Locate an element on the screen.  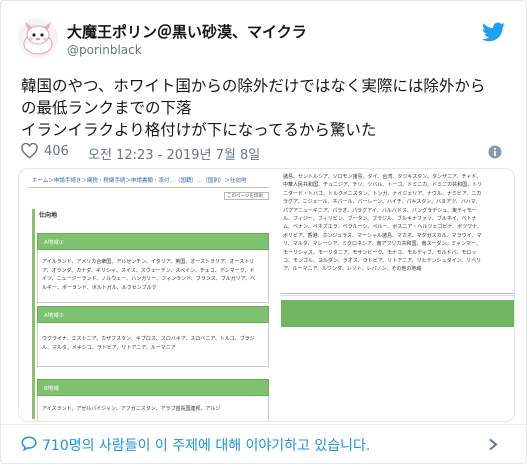
screenshot-group-body: アイスランド、アゼルバイジャン、アフガニスタン、アラブ首長国連邦、アルジ is located at coordinates (131, 409).